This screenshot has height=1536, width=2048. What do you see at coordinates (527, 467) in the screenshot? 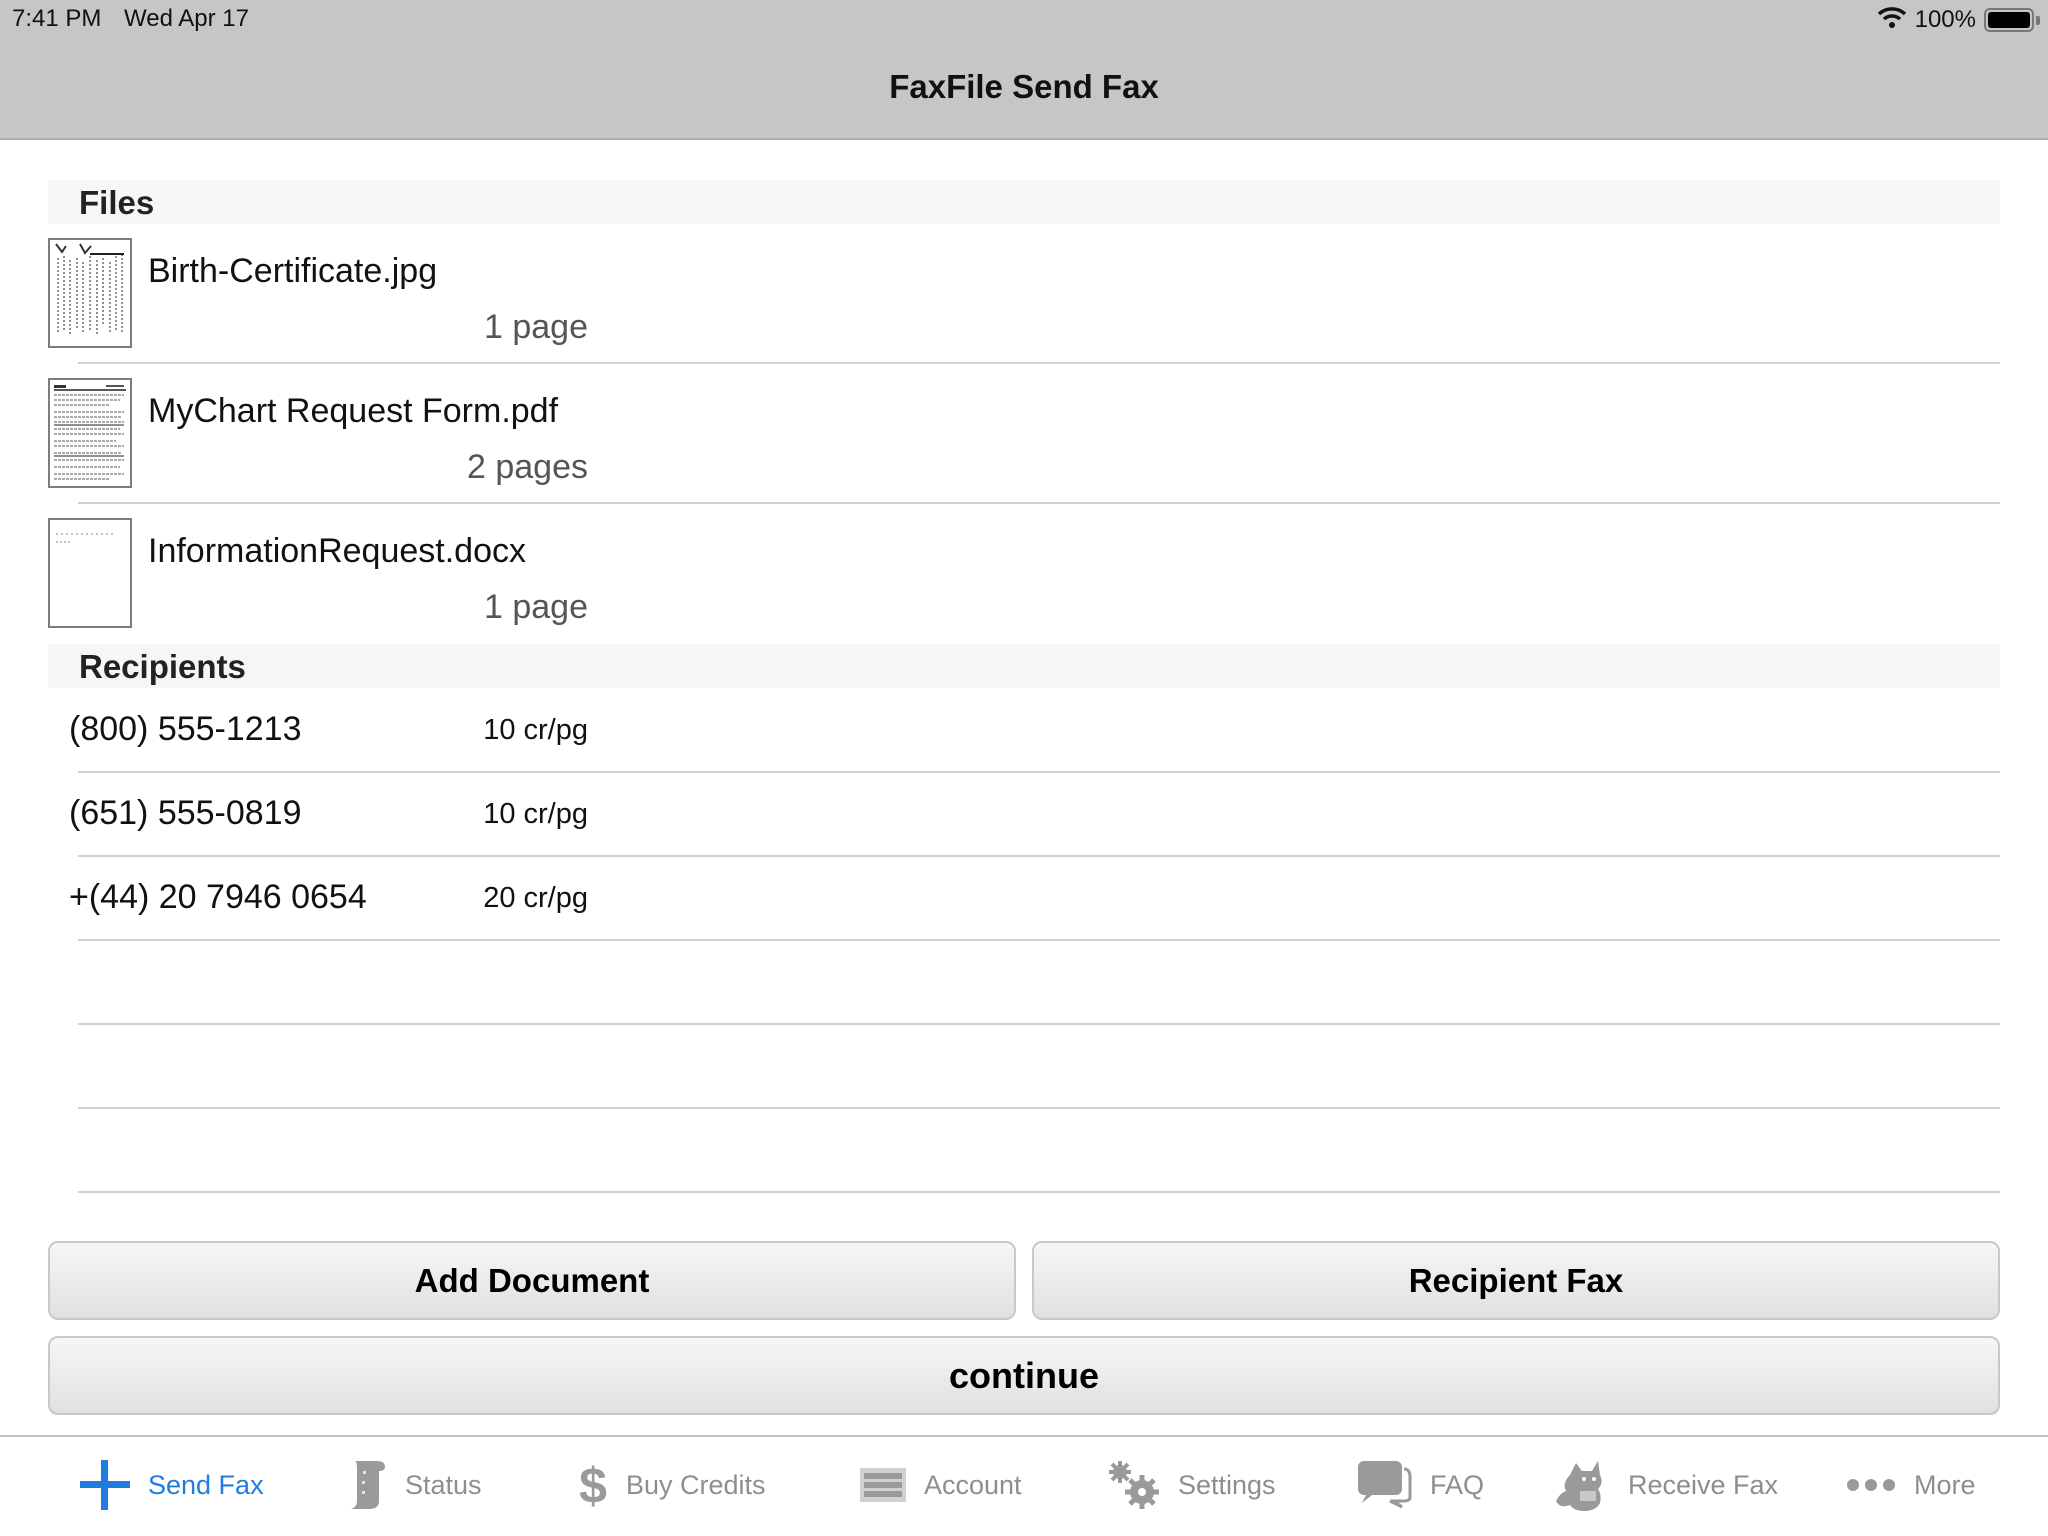
I see `file-page-count: 2 pages` at bounding box center [527, 467].